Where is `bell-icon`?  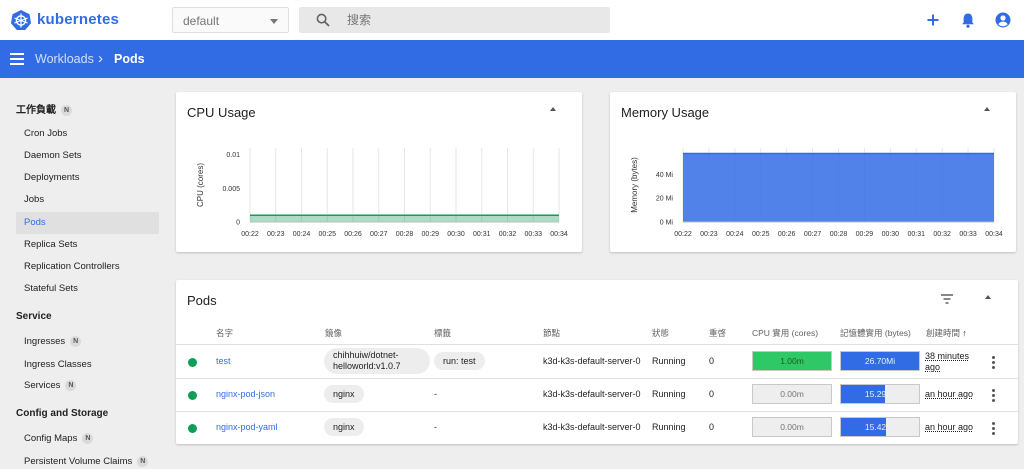 bell-icon is located at coordinates (968, 20).